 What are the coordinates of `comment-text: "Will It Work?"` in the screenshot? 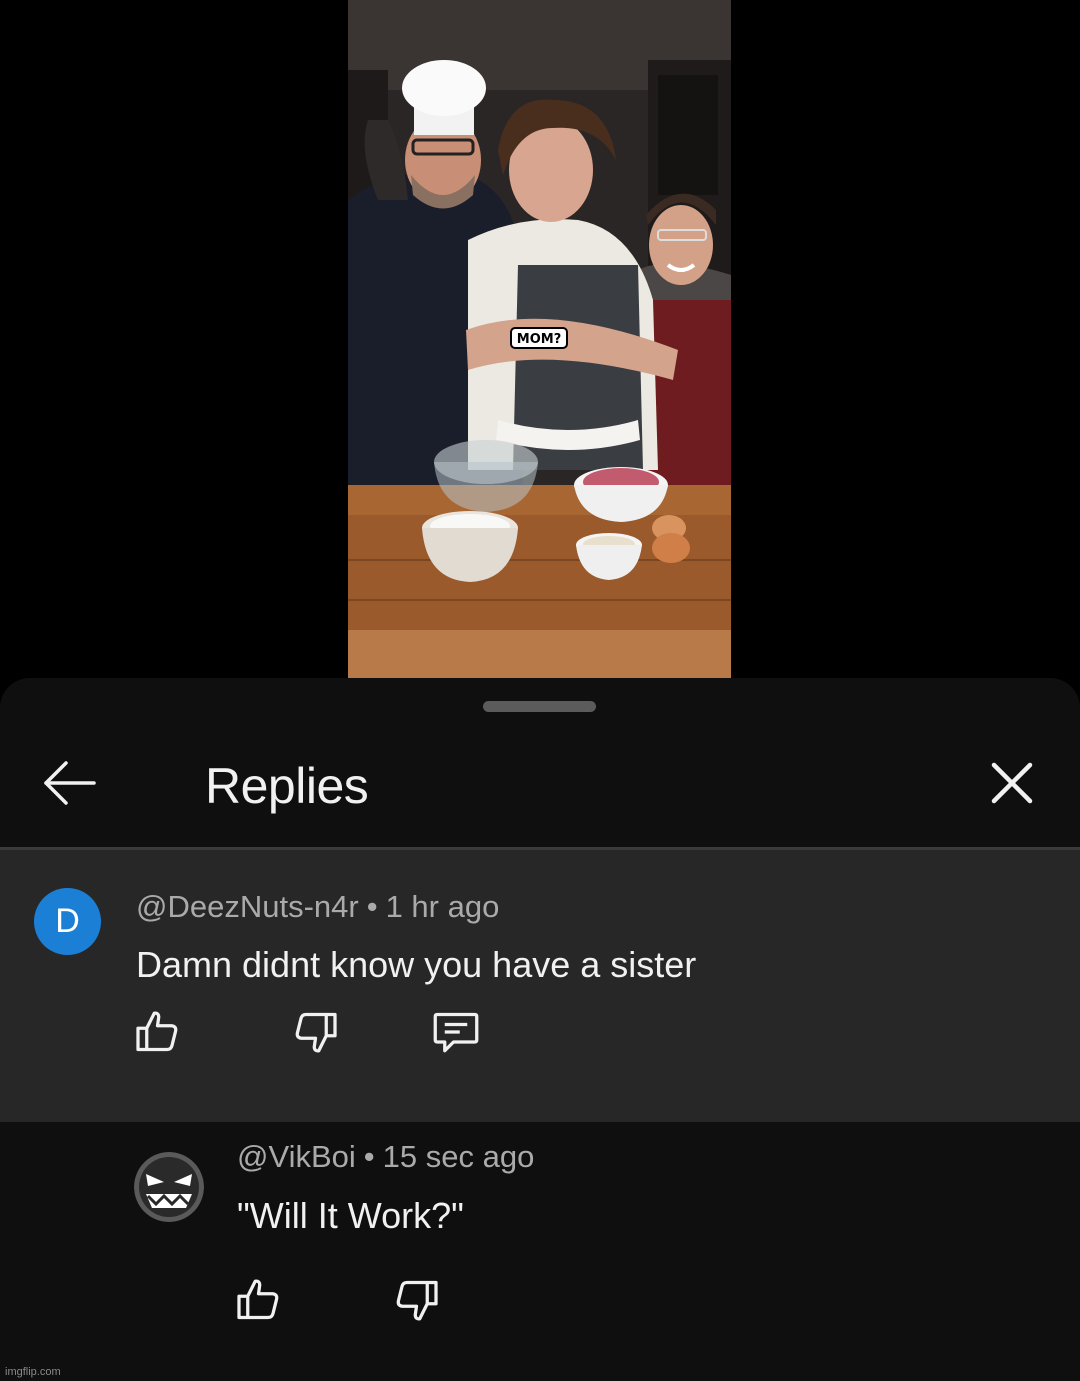 It's located at (350, 1215).